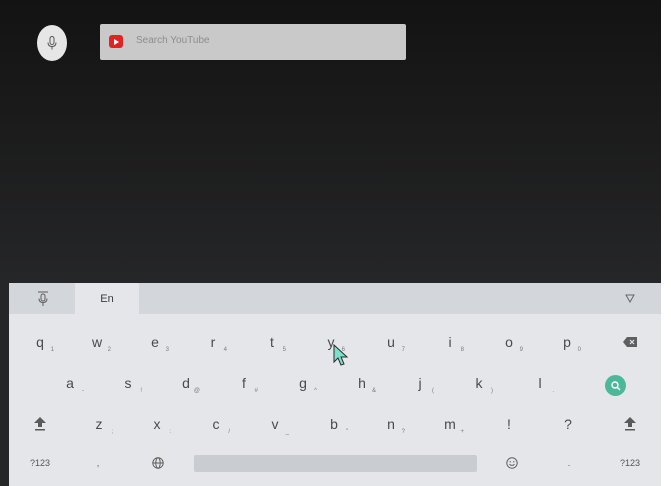 This screenshot has width=671, height=486. Describe the element at coordinates (186, 383) in the screenshot. I see `key-d: d @` at that location.